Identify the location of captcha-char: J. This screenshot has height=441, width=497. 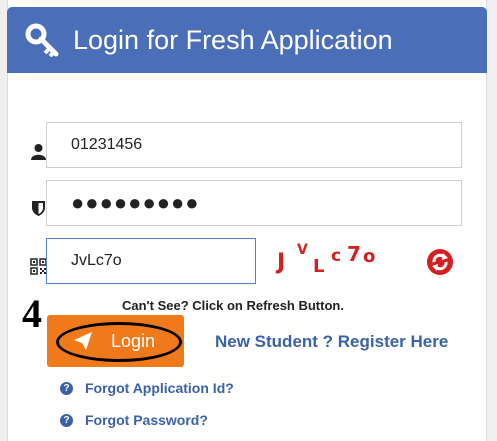
(281, 262).